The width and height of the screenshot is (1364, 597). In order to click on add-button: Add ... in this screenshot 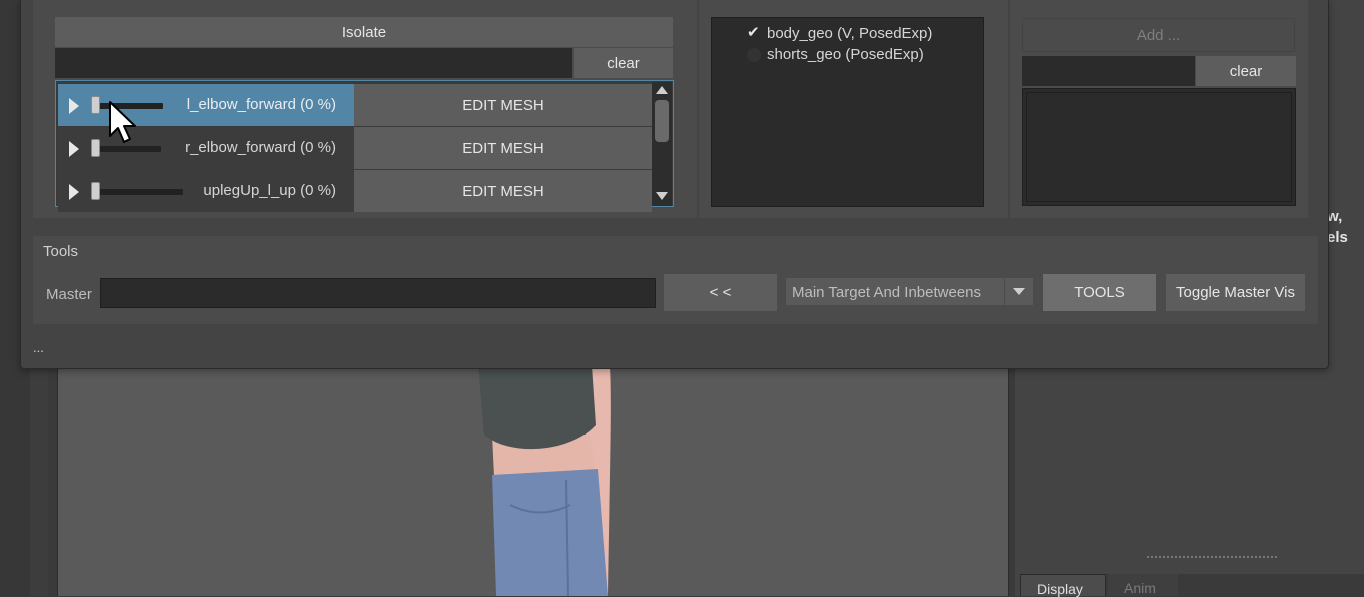, I will do `click(1158, 35)`.